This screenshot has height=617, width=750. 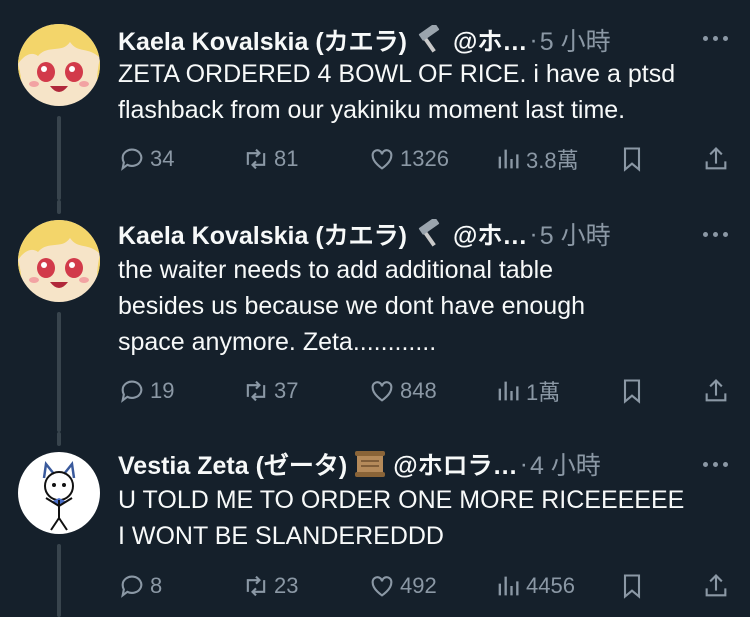 I want to click on retweet-button: 23, so click(x=270, y=586).